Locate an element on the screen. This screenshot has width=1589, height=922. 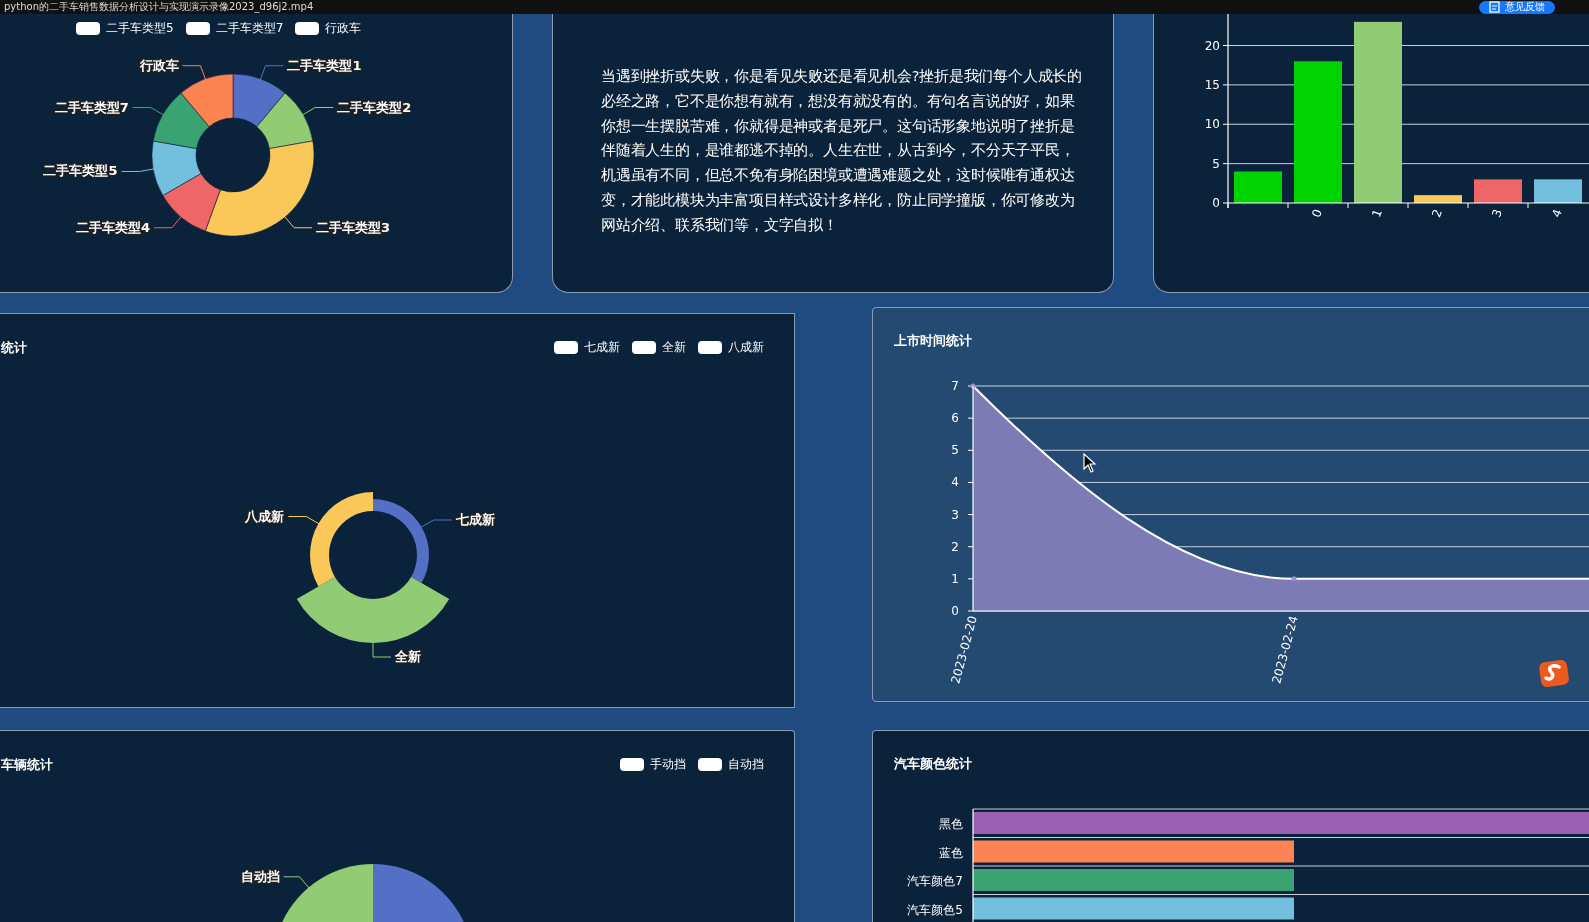
legend-label: 七成新 is located at coordinates (602, 347).